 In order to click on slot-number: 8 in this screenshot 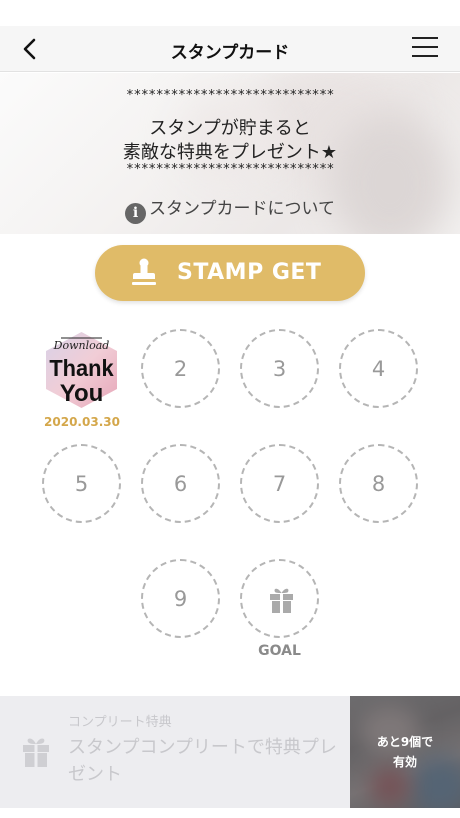, I will do `click(378, 484)`.